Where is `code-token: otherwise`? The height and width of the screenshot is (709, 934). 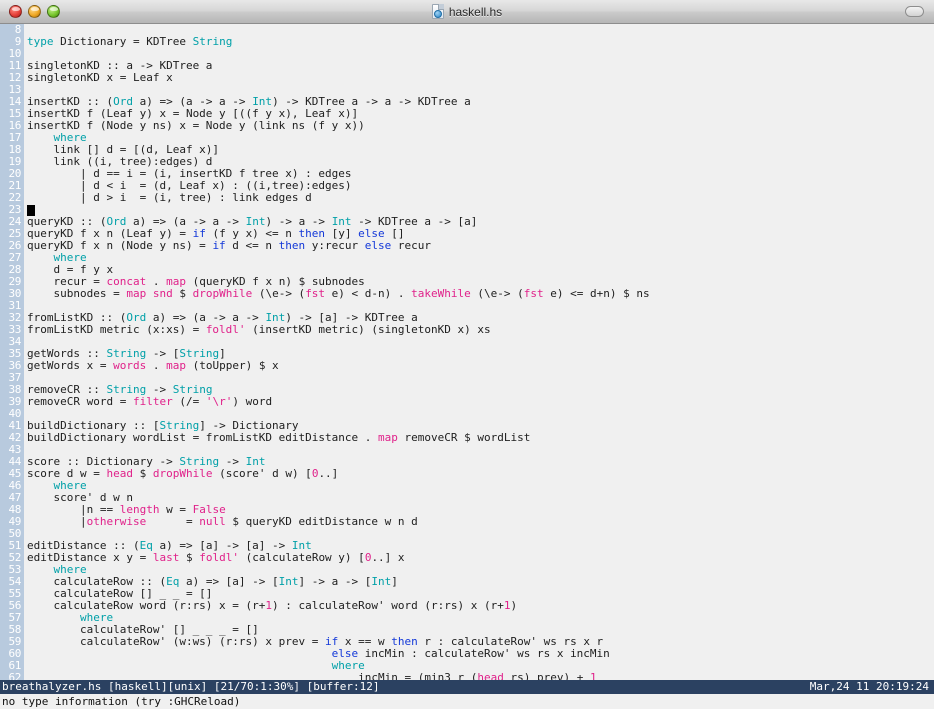
code-token: otherwise is located at coordinates (116, 521).